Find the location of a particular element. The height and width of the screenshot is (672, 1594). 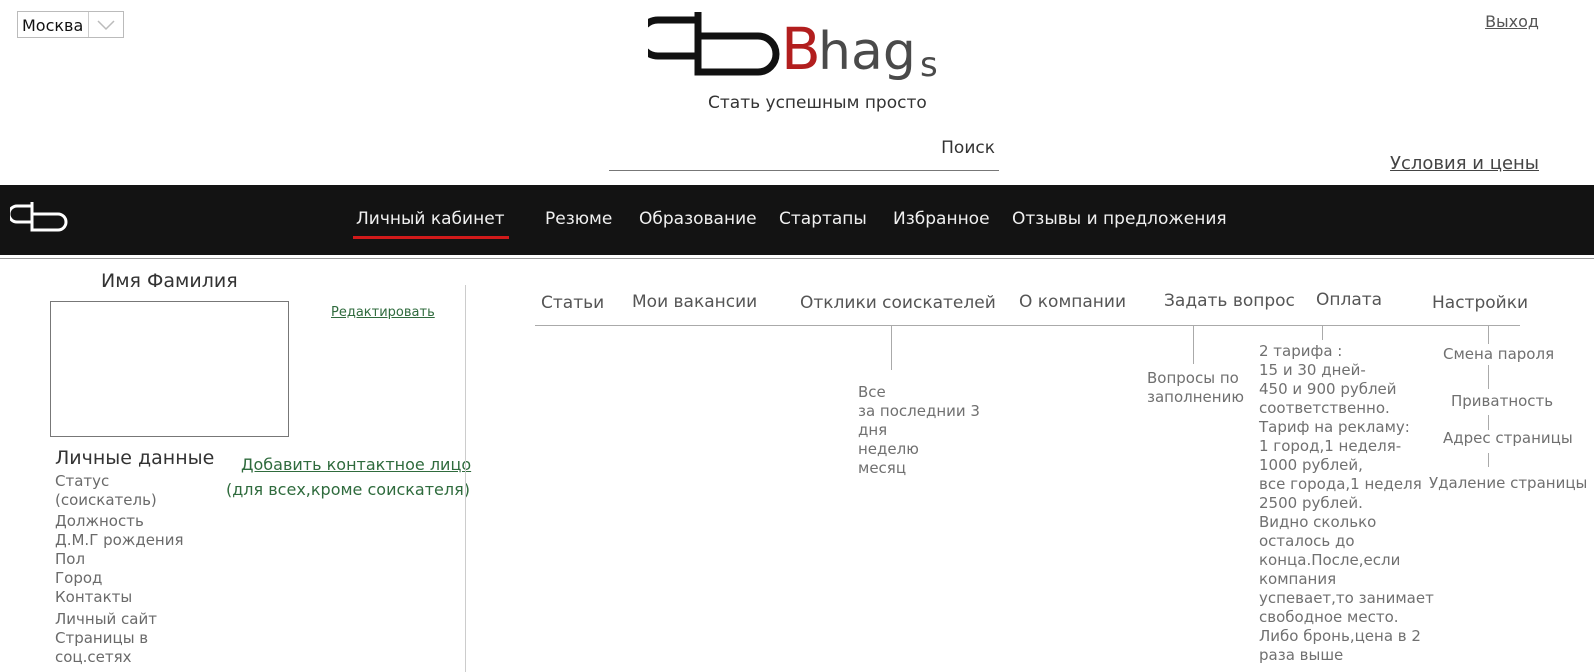

city-select: Москва is located at coordinates (70, 24).